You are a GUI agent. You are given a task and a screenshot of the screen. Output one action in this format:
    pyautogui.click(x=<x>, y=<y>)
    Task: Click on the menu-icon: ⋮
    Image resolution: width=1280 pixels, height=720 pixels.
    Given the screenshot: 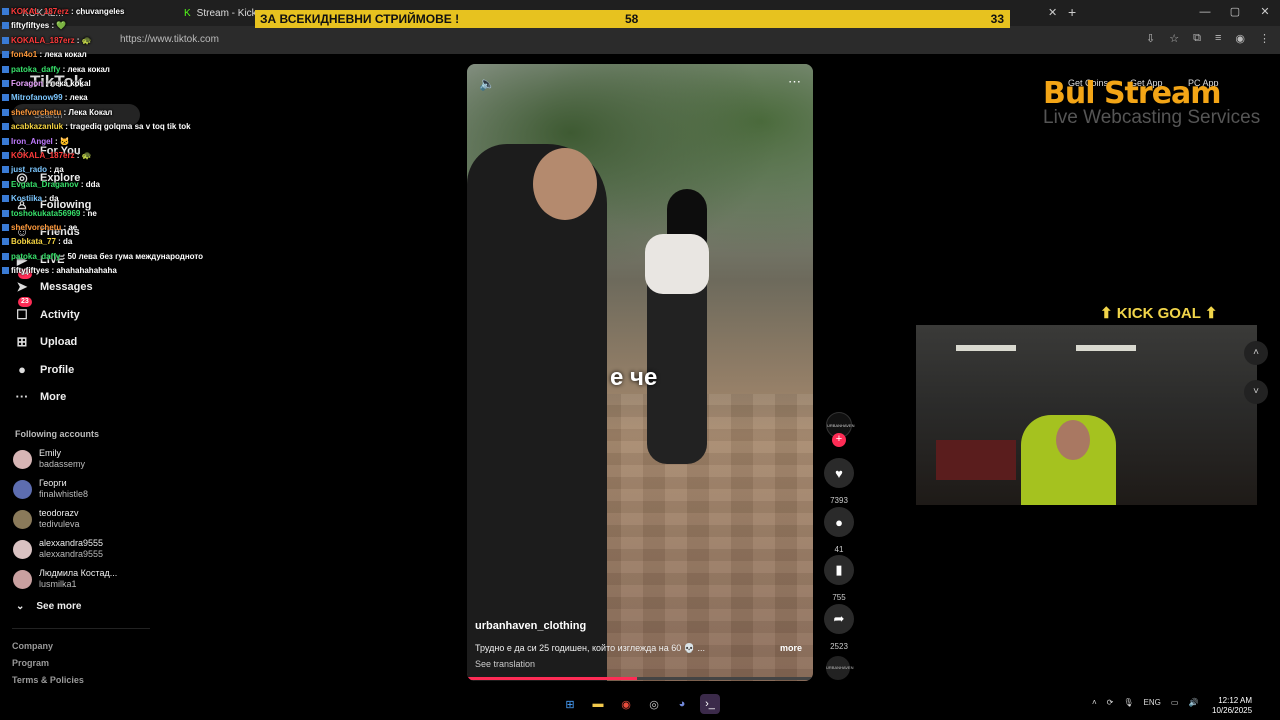 What is the action you would take?
    pyautogui.click(x=1264, y=38)
    